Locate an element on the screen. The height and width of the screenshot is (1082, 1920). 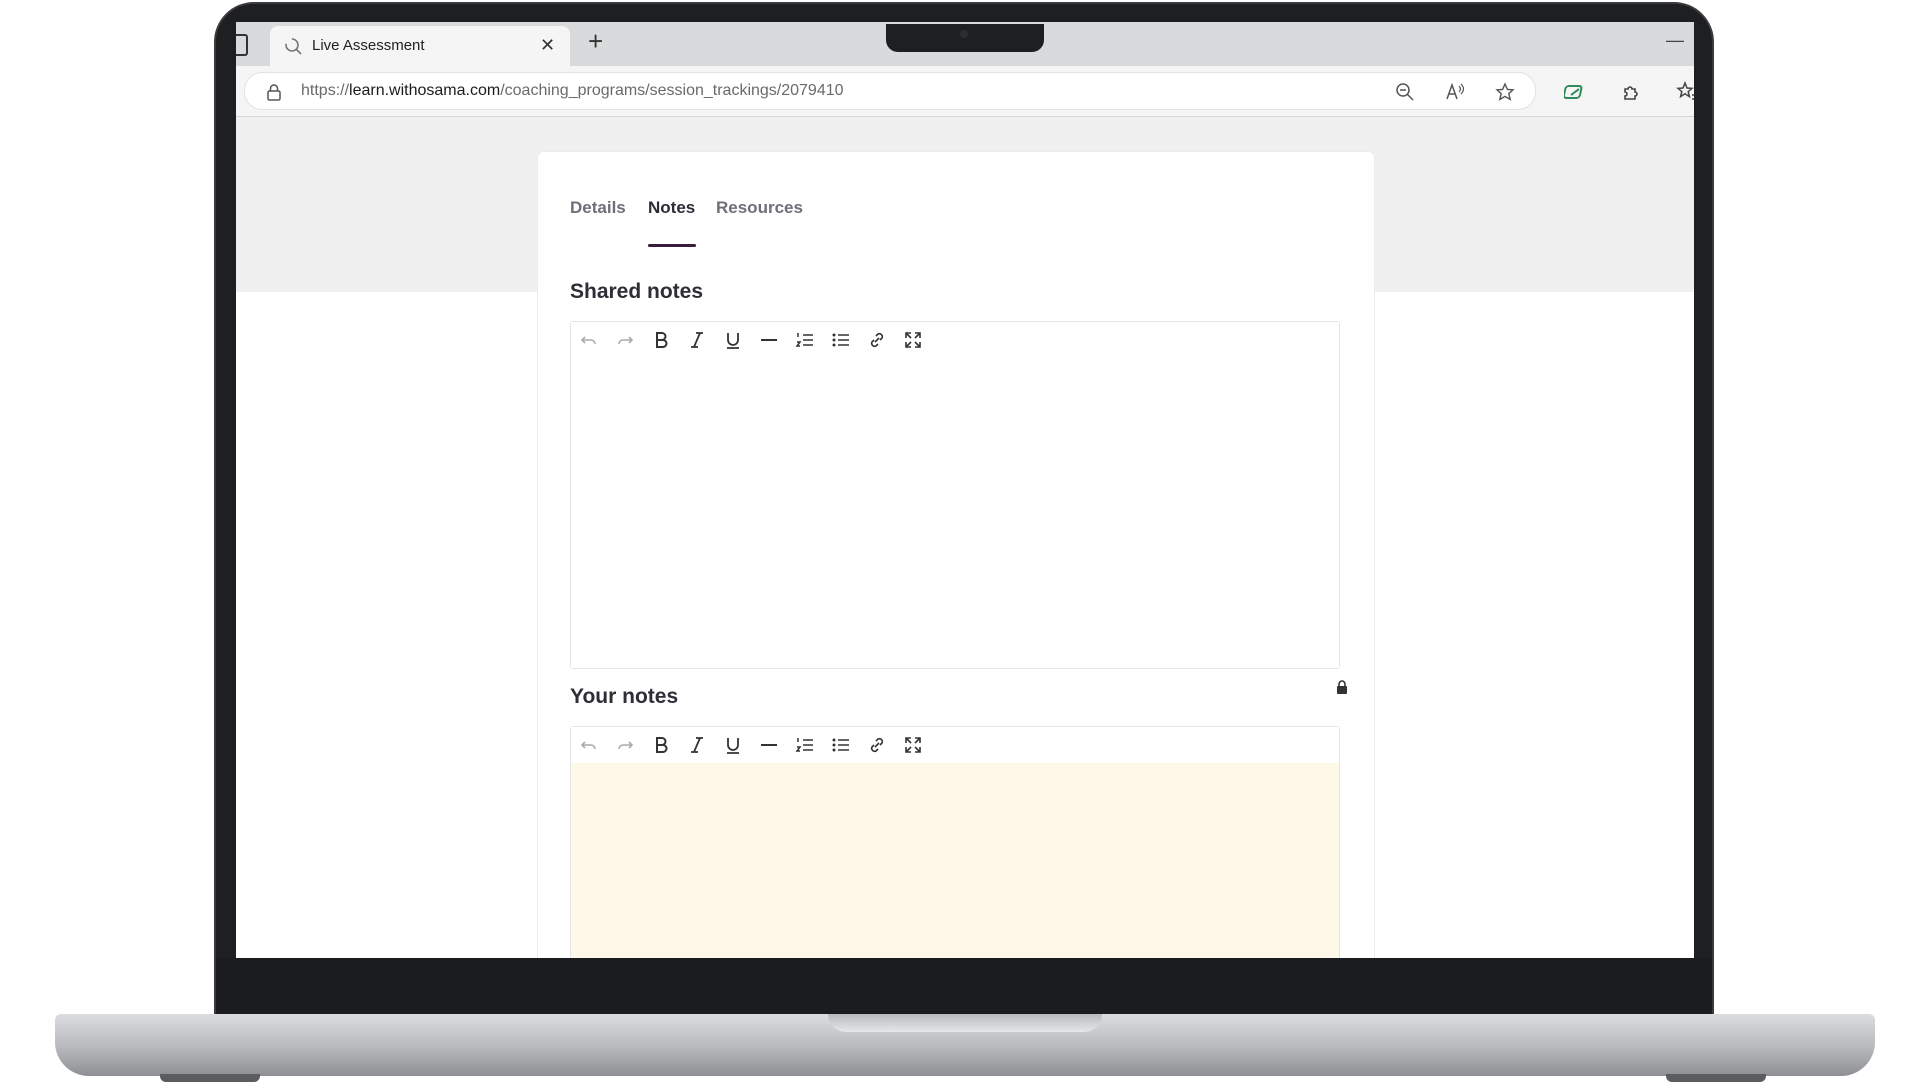
your-notes-toolbar is located at coordinates (955, 745).